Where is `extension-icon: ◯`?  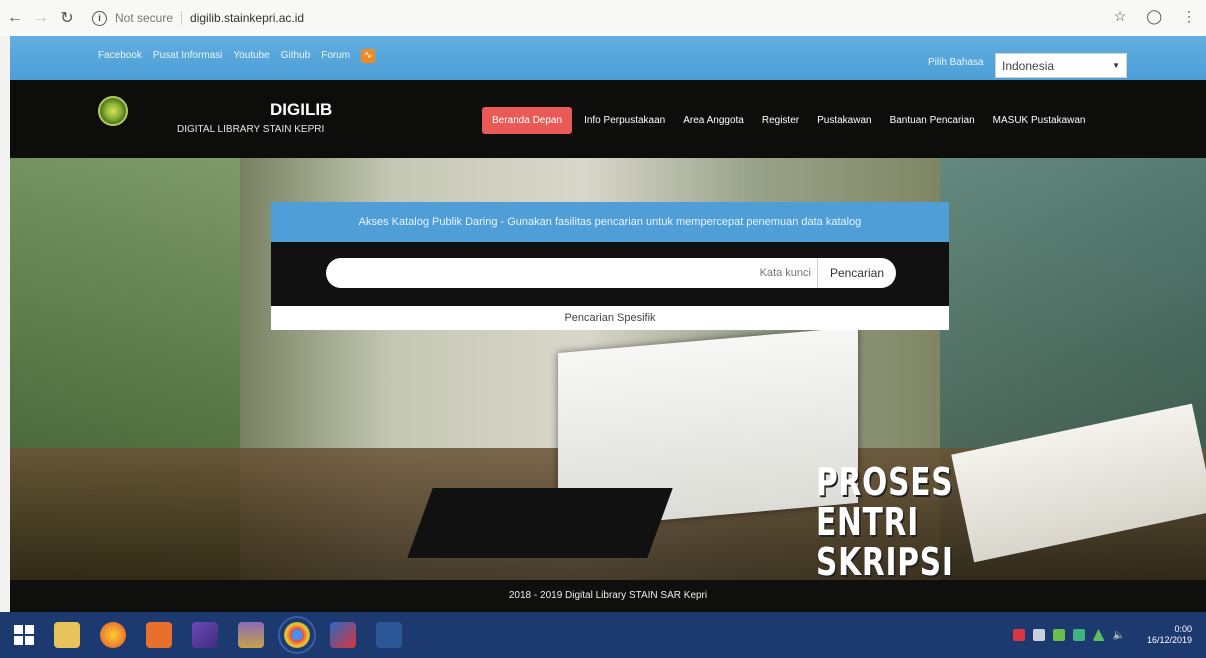
extension-icon: ◯ is located at coordinates (1154, 16).